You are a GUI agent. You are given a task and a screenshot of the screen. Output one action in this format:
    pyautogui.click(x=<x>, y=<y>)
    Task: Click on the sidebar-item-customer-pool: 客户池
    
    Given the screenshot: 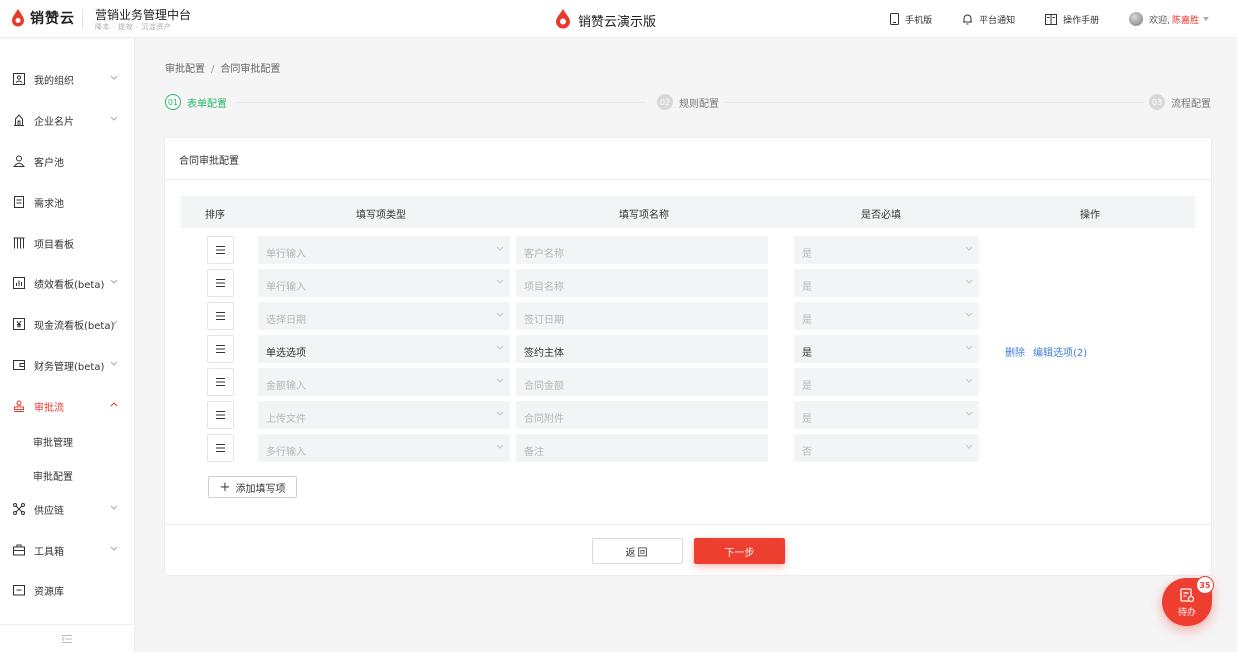 What is the action you would take?
    pyautogui.click(x=67, y=161)
    